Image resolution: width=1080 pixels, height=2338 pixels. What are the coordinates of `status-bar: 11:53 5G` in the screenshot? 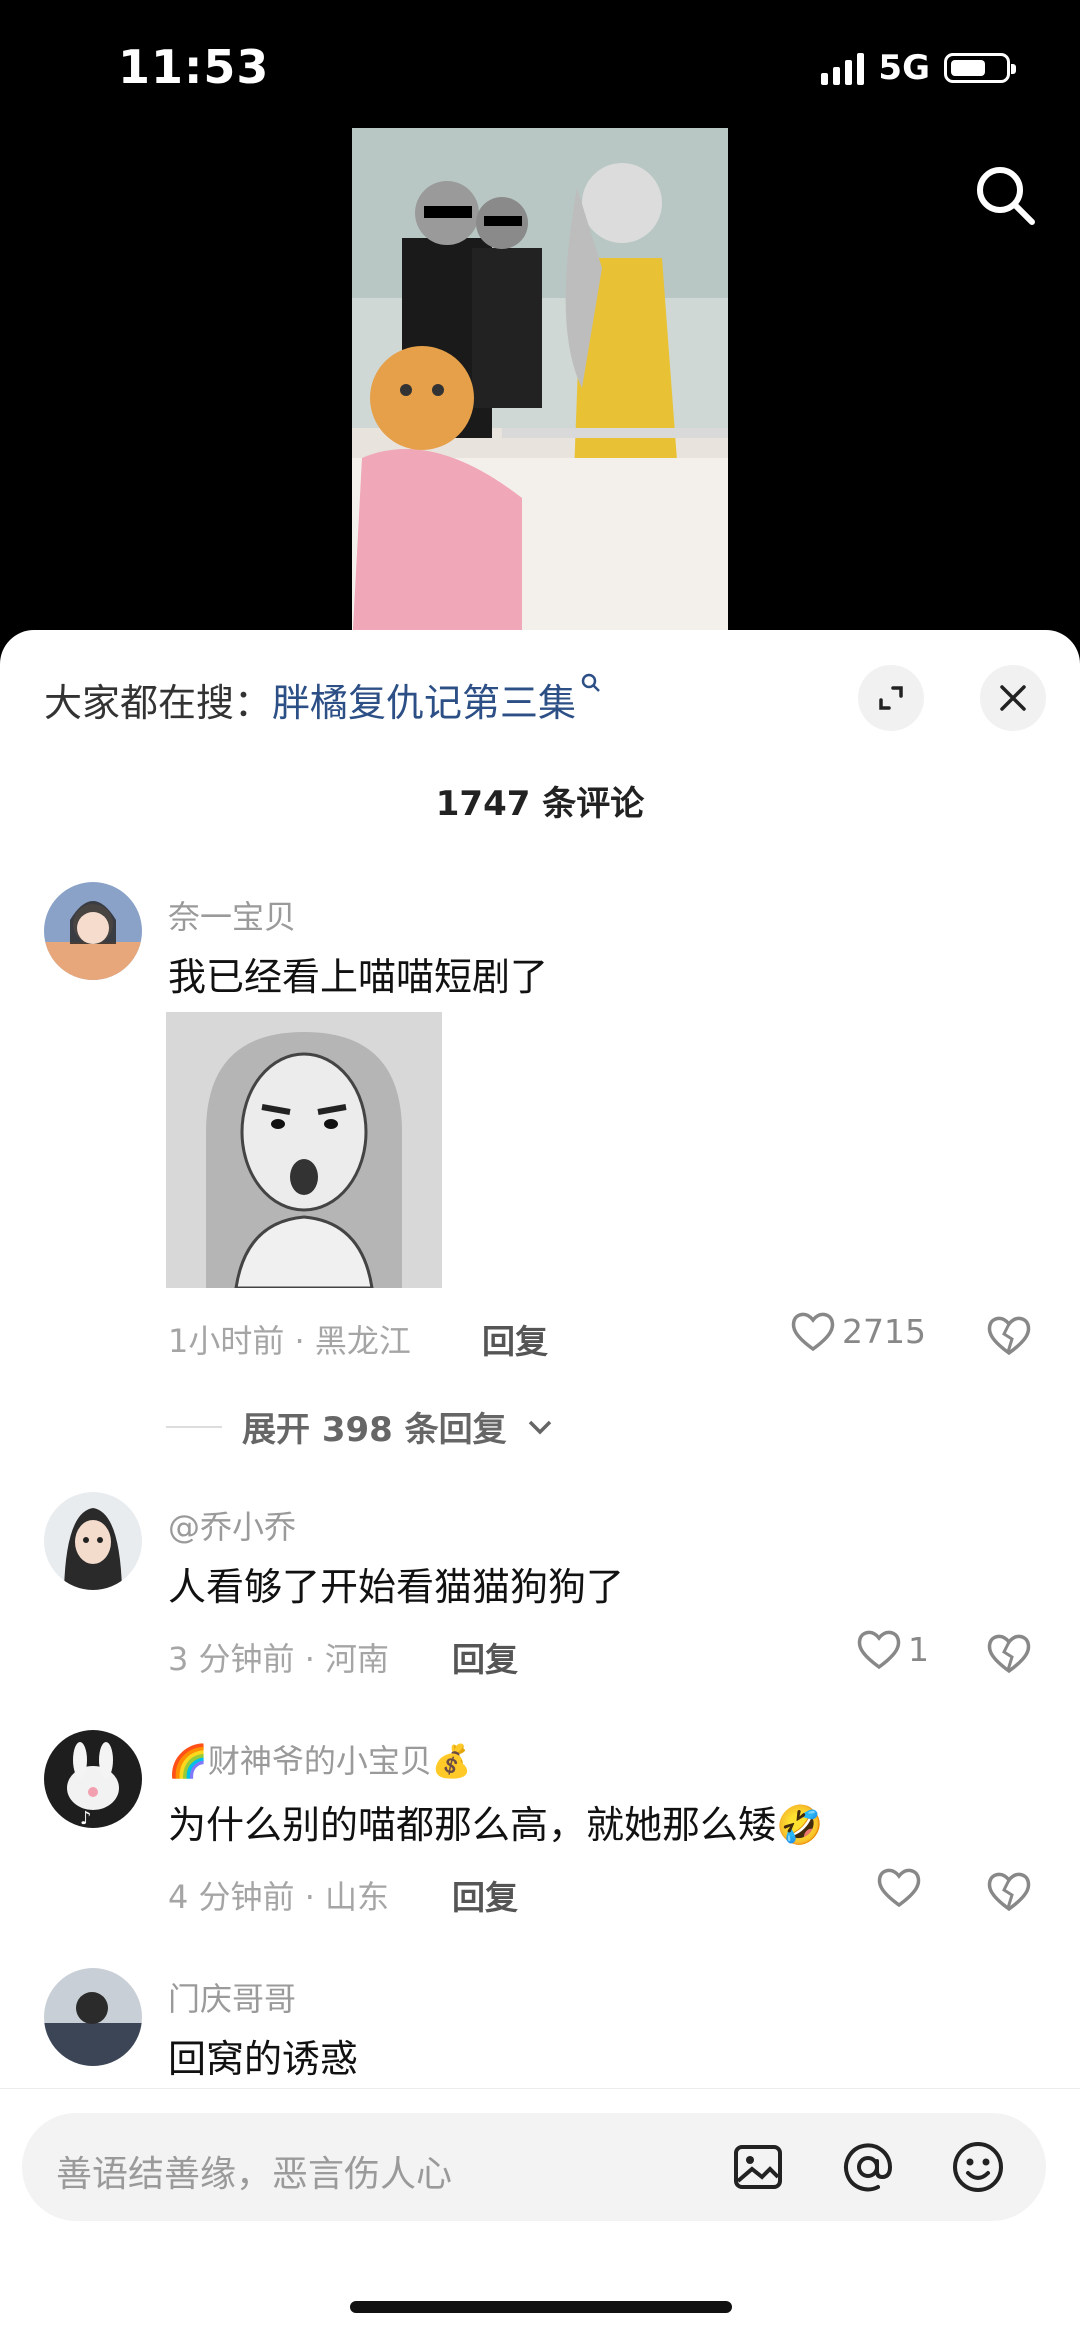 It's located at (540, 65).